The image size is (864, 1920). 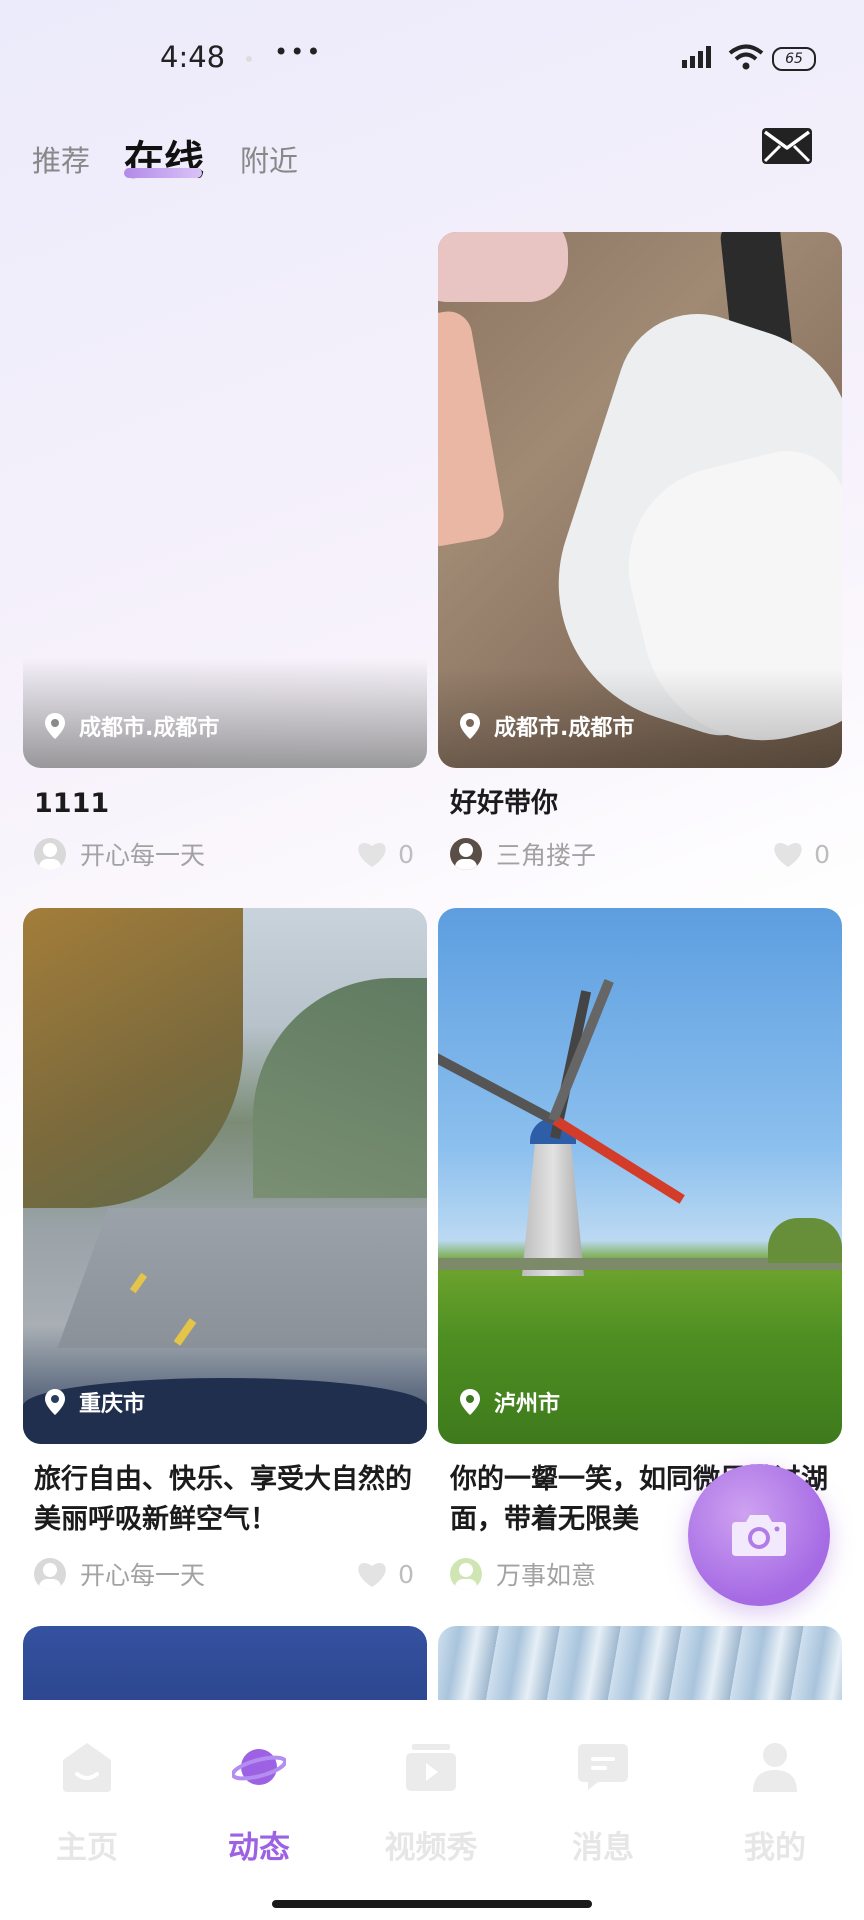 What do you see at coordinates (775, 1767) in the screenshot?
I see `profile-icon` at bounding box center [775, 1767].